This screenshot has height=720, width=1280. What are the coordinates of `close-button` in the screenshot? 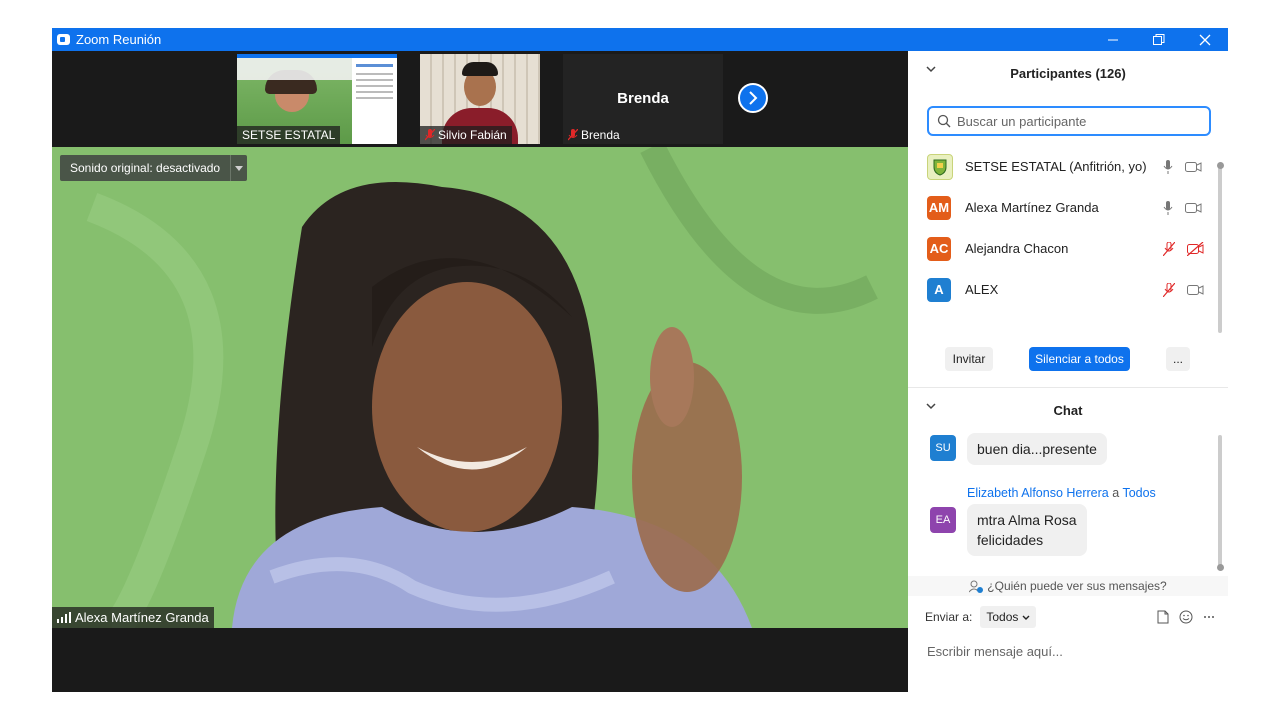 It's located at (1205, 39).